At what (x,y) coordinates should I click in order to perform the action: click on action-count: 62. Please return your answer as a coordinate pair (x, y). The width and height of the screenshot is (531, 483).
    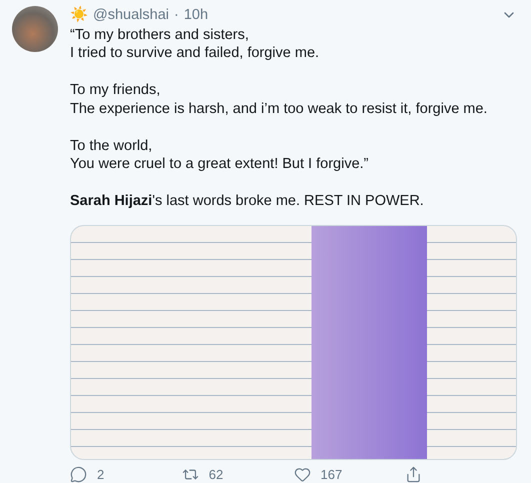
    Looking at the image, I should click on (216, 474).